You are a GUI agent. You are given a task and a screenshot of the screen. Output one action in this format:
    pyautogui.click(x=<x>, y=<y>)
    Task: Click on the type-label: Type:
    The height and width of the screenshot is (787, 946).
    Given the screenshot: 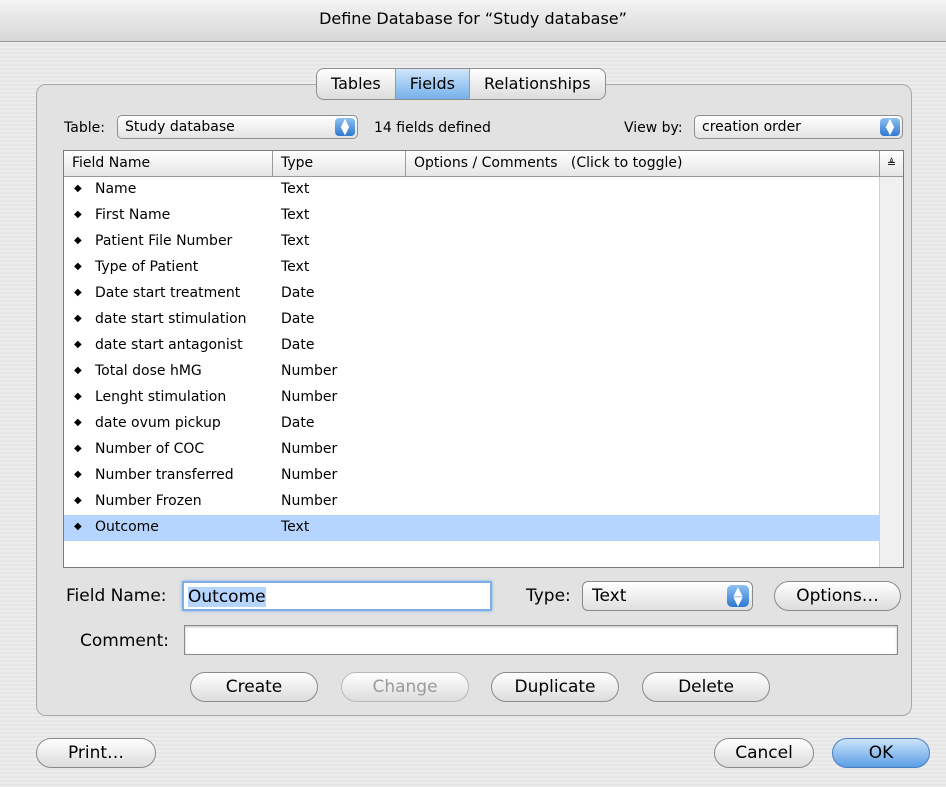 What is the action you would take?
    pyautogui.click(x=548, y=596)
    